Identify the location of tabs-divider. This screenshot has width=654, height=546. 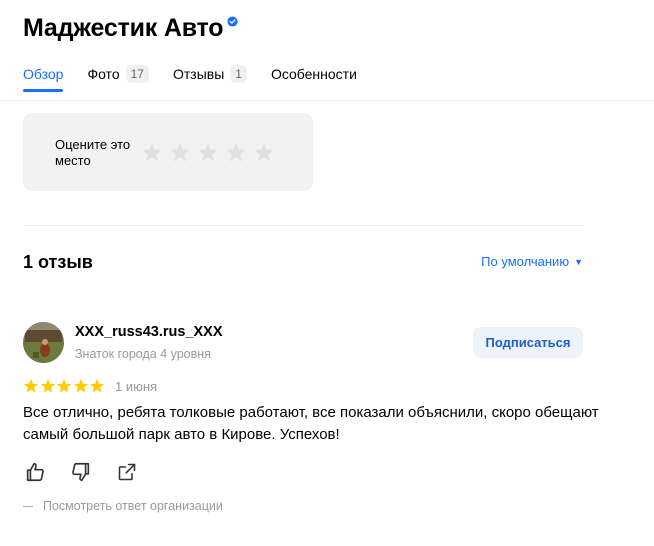
(327, 100).